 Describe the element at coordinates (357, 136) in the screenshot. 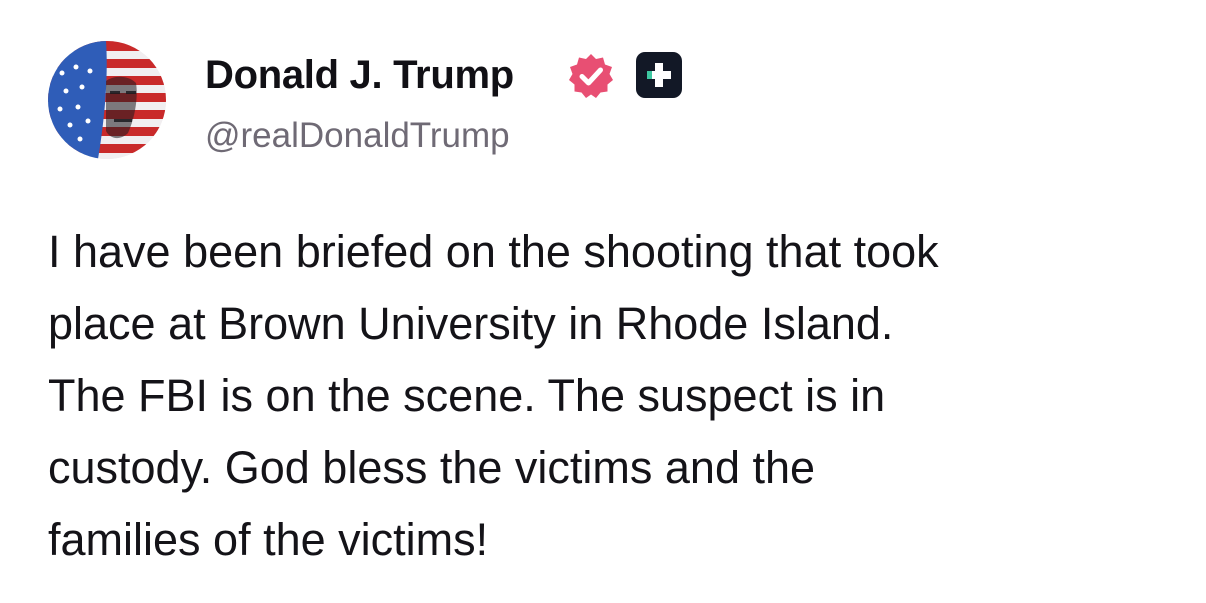

I see `username-handle: @realDonaldTrump` at that location.